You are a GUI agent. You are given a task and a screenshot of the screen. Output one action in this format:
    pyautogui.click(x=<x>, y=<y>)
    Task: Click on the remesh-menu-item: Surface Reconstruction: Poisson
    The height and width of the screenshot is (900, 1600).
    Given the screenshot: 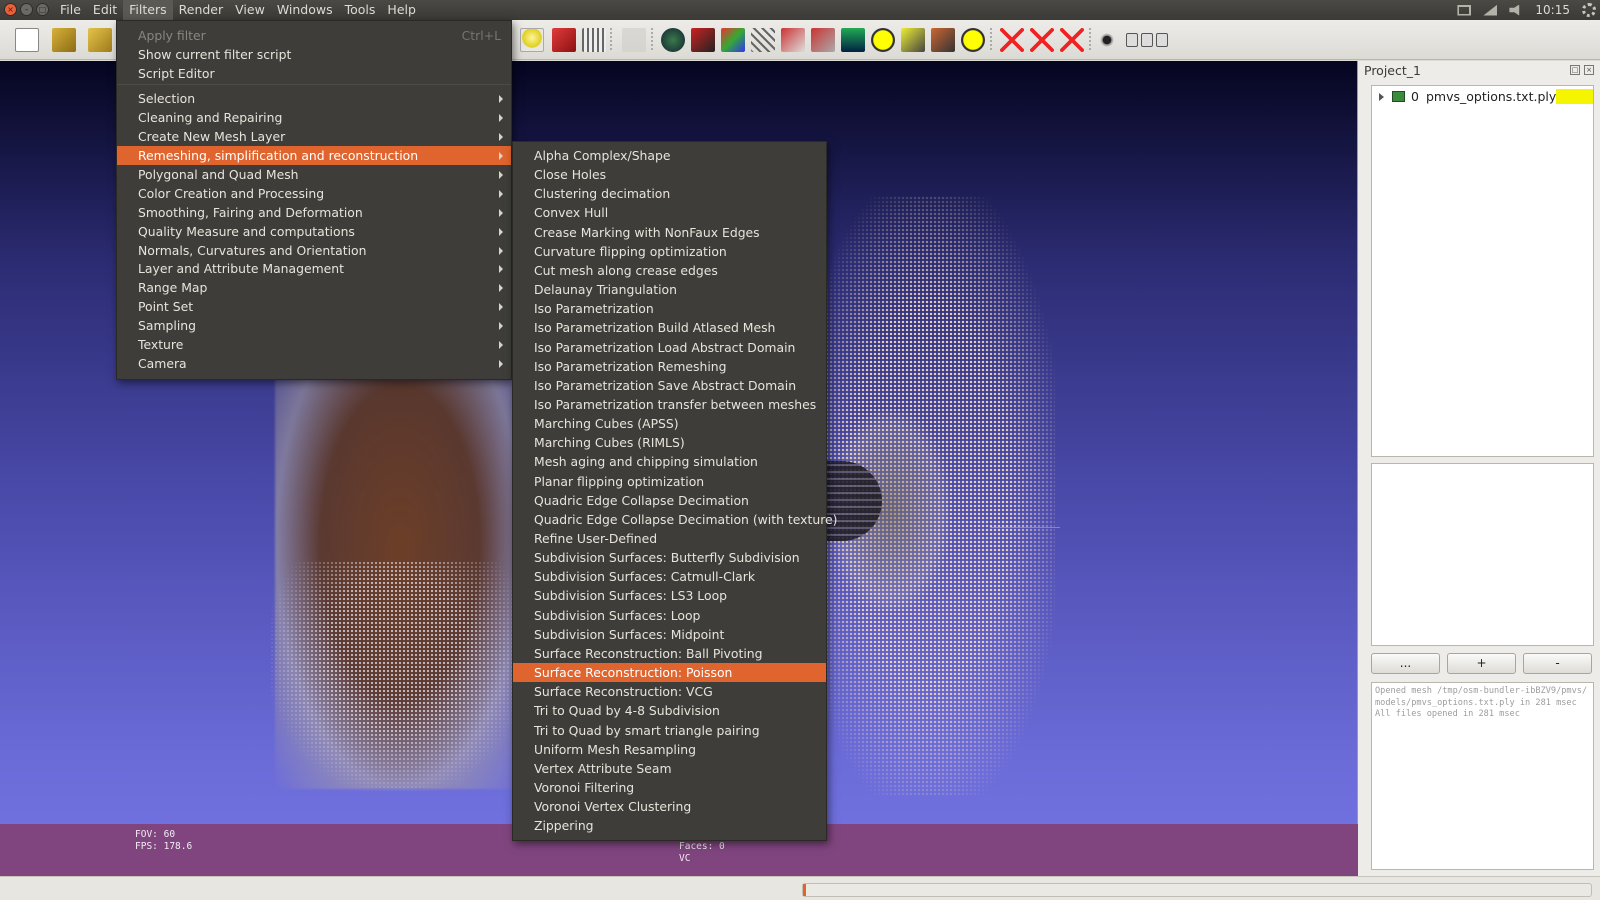 What is the action you would take?
    pyautogui.click(x=669, y=673)
    